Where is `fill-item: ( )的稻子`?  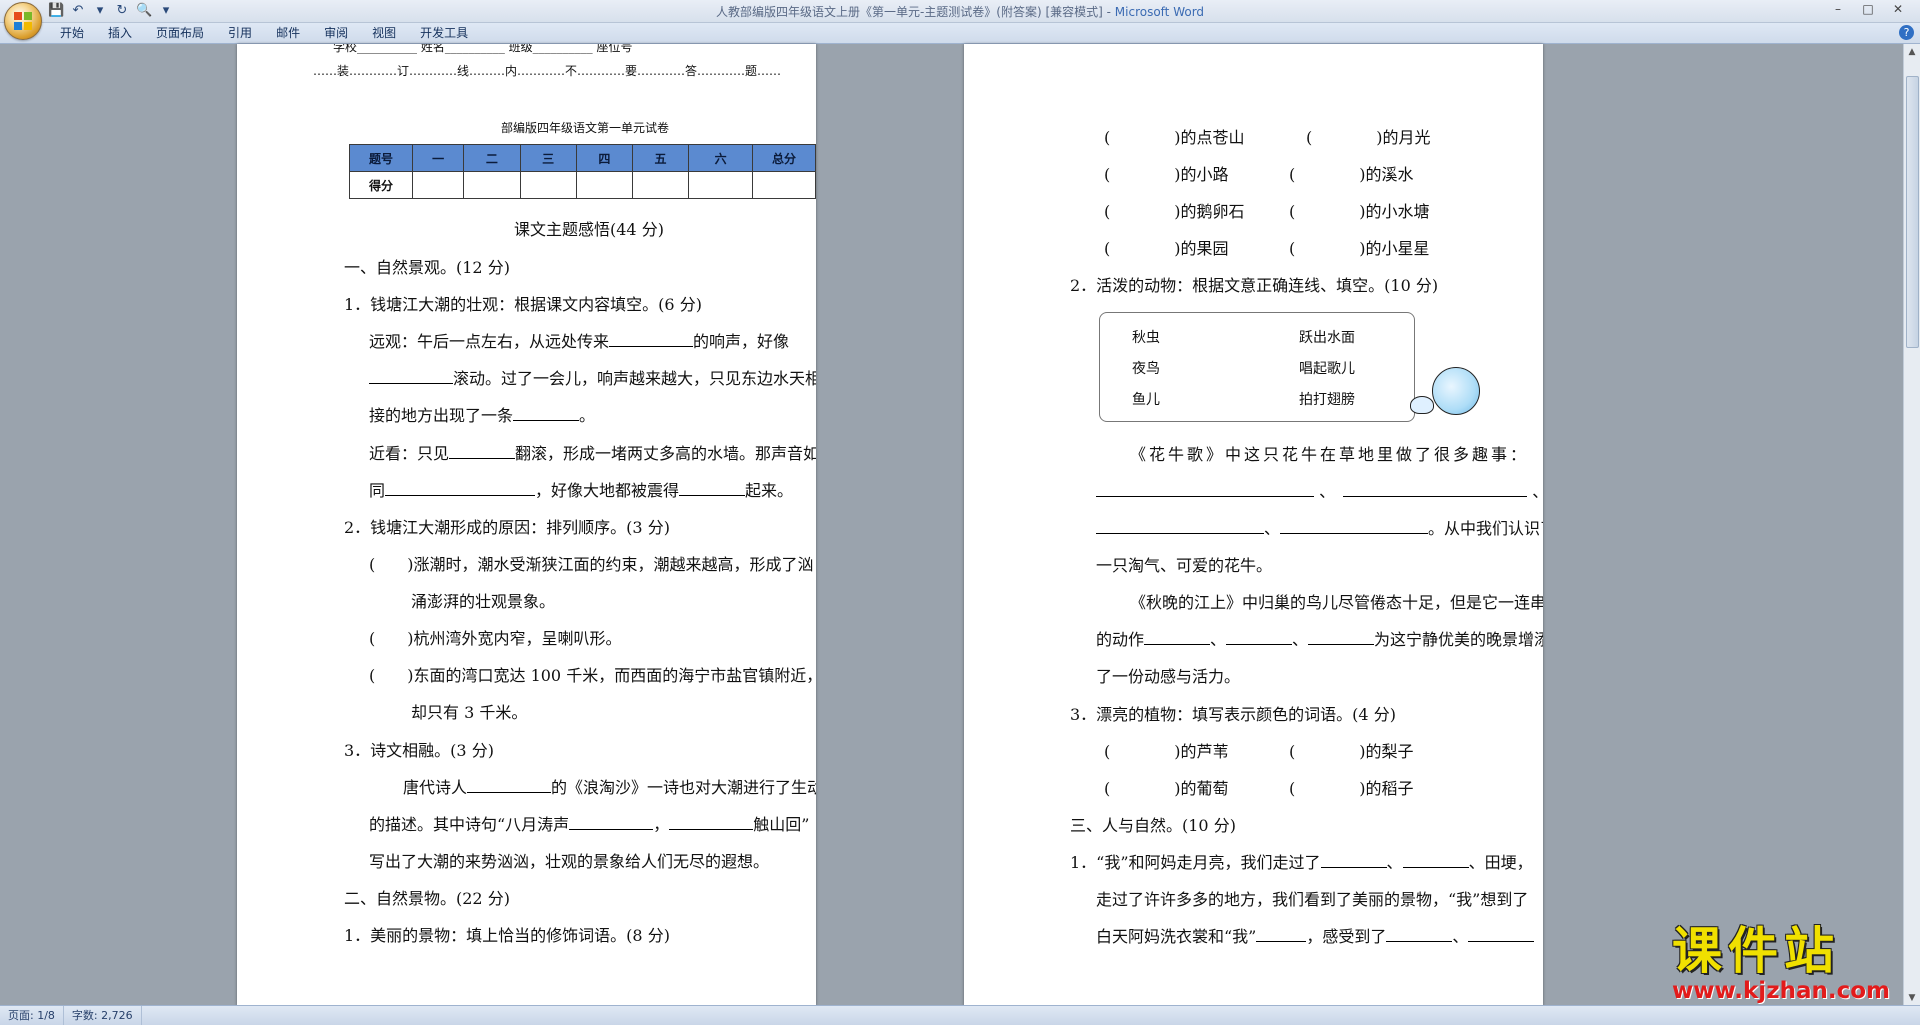
fill-item: ( )的稻子 is located at coordinates (1351, 788).